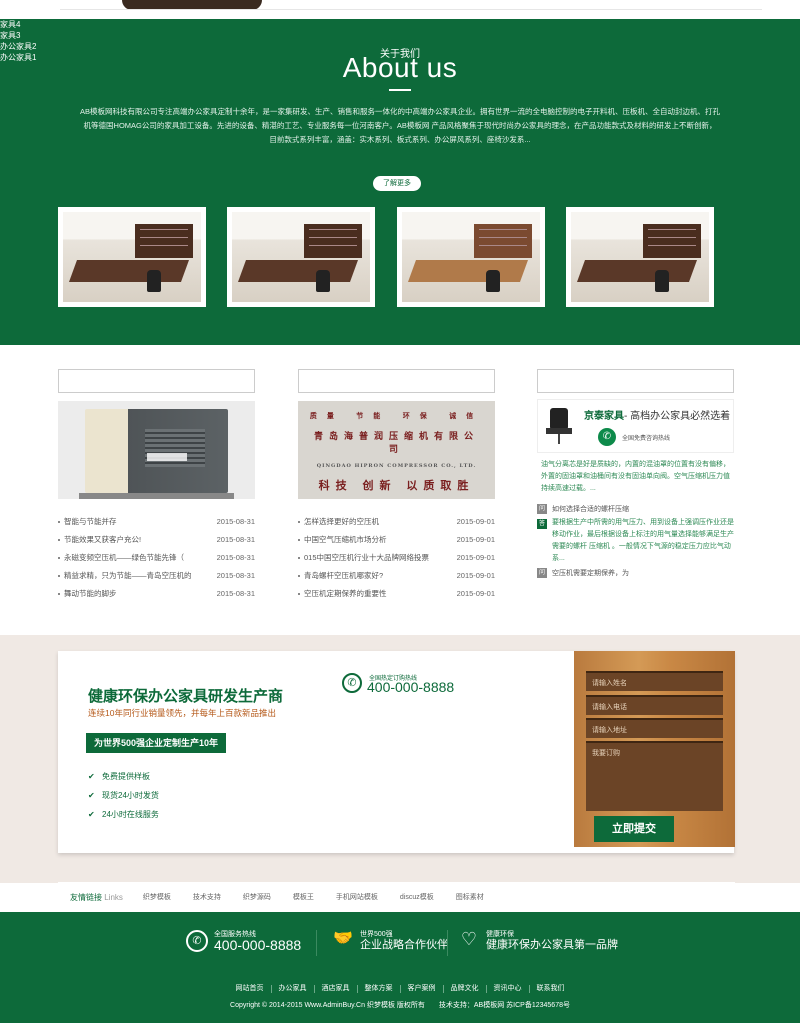 The width and height of the screenshot is (800, 1023). Describe the element at coordinates (207, 897) in the screenshot. I see `friend-link: 技术支持` at that location.